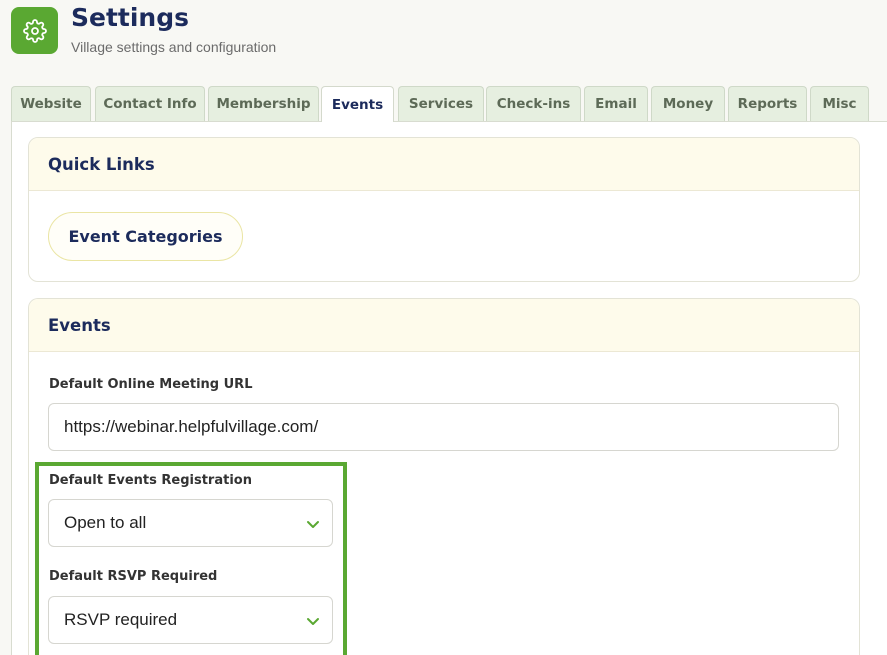 The image size is (887, 655). I want to click on quick-links-title: Quick Links, so click(444, 164).